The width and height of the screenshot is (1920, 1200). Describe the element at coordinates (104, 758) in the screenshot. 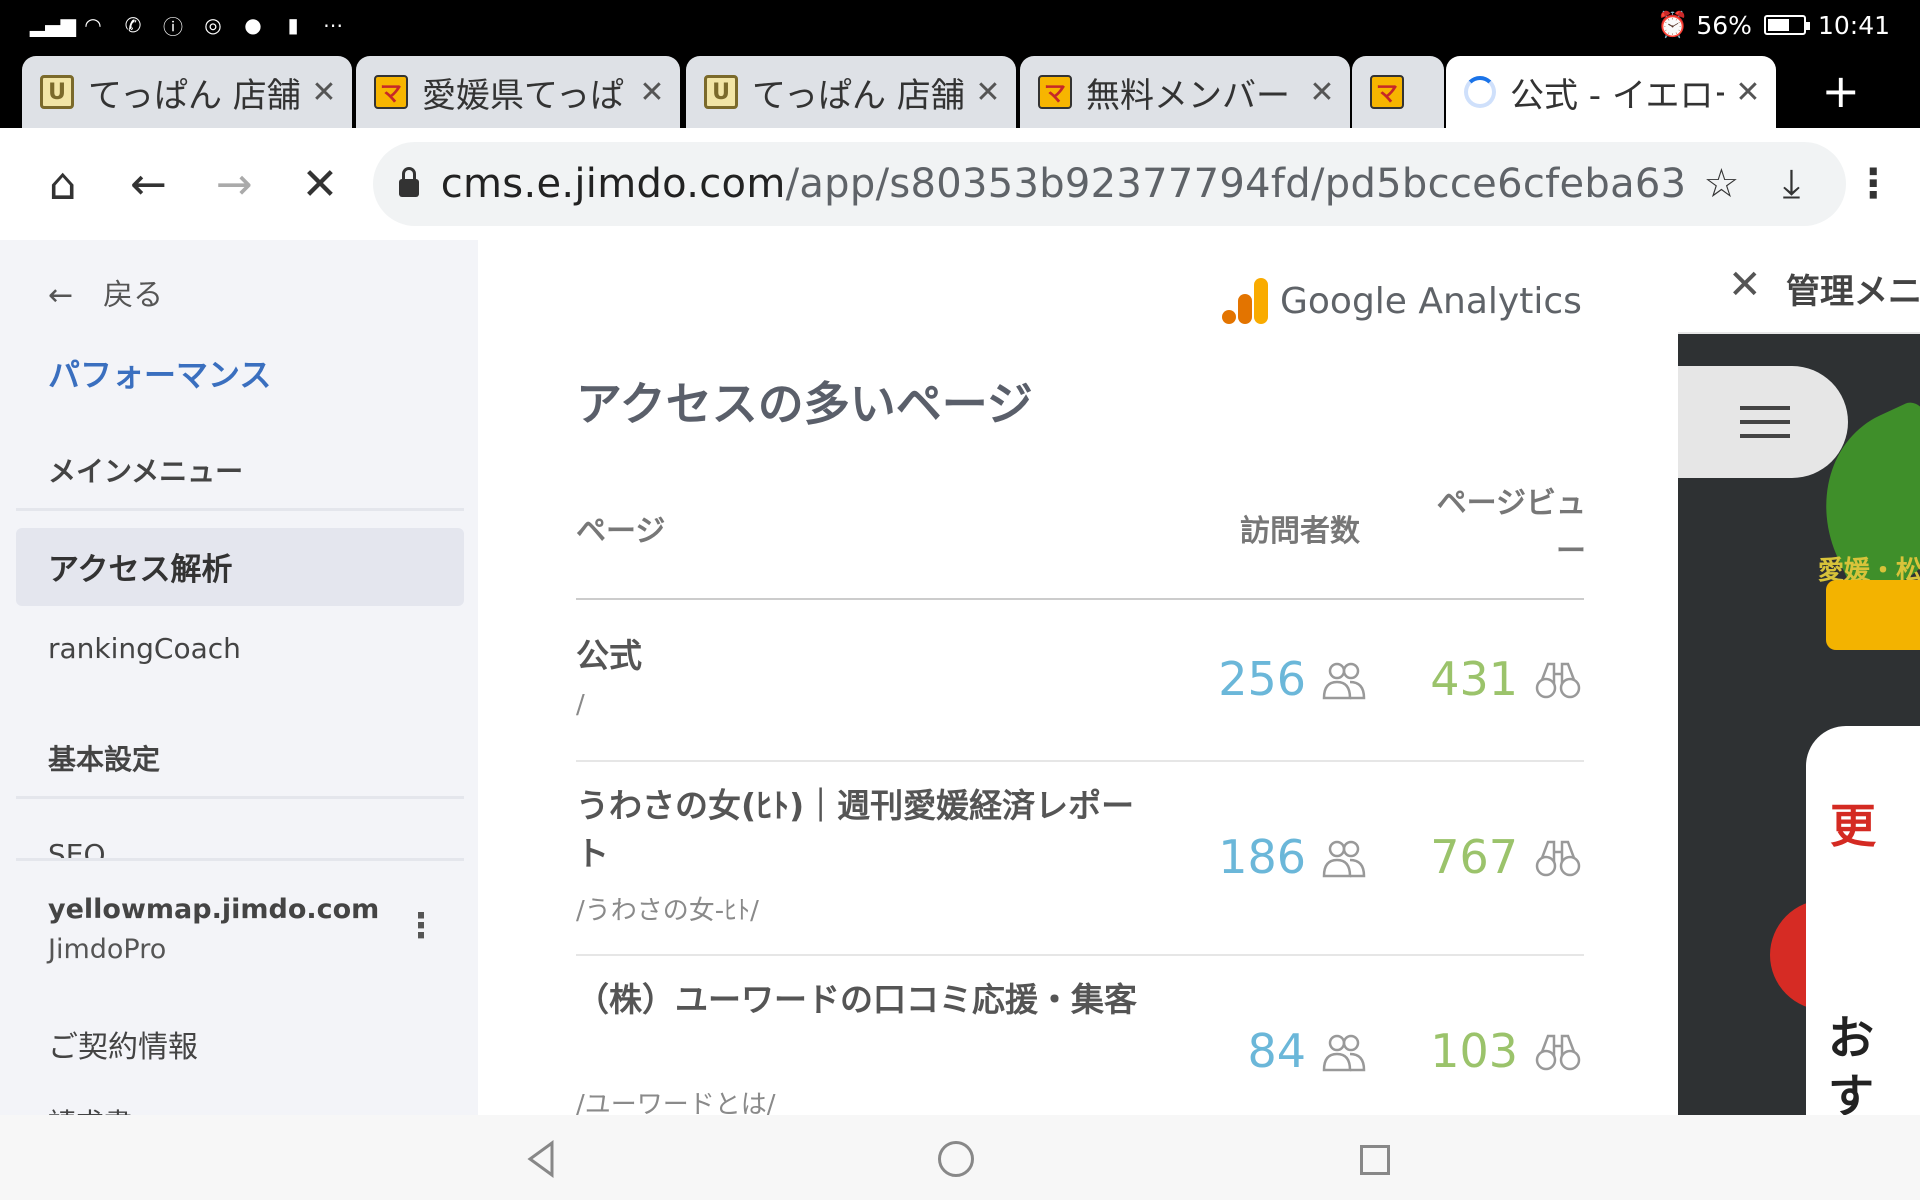

I see `sidebar-item-basic-settings: 基本設定` at that location.